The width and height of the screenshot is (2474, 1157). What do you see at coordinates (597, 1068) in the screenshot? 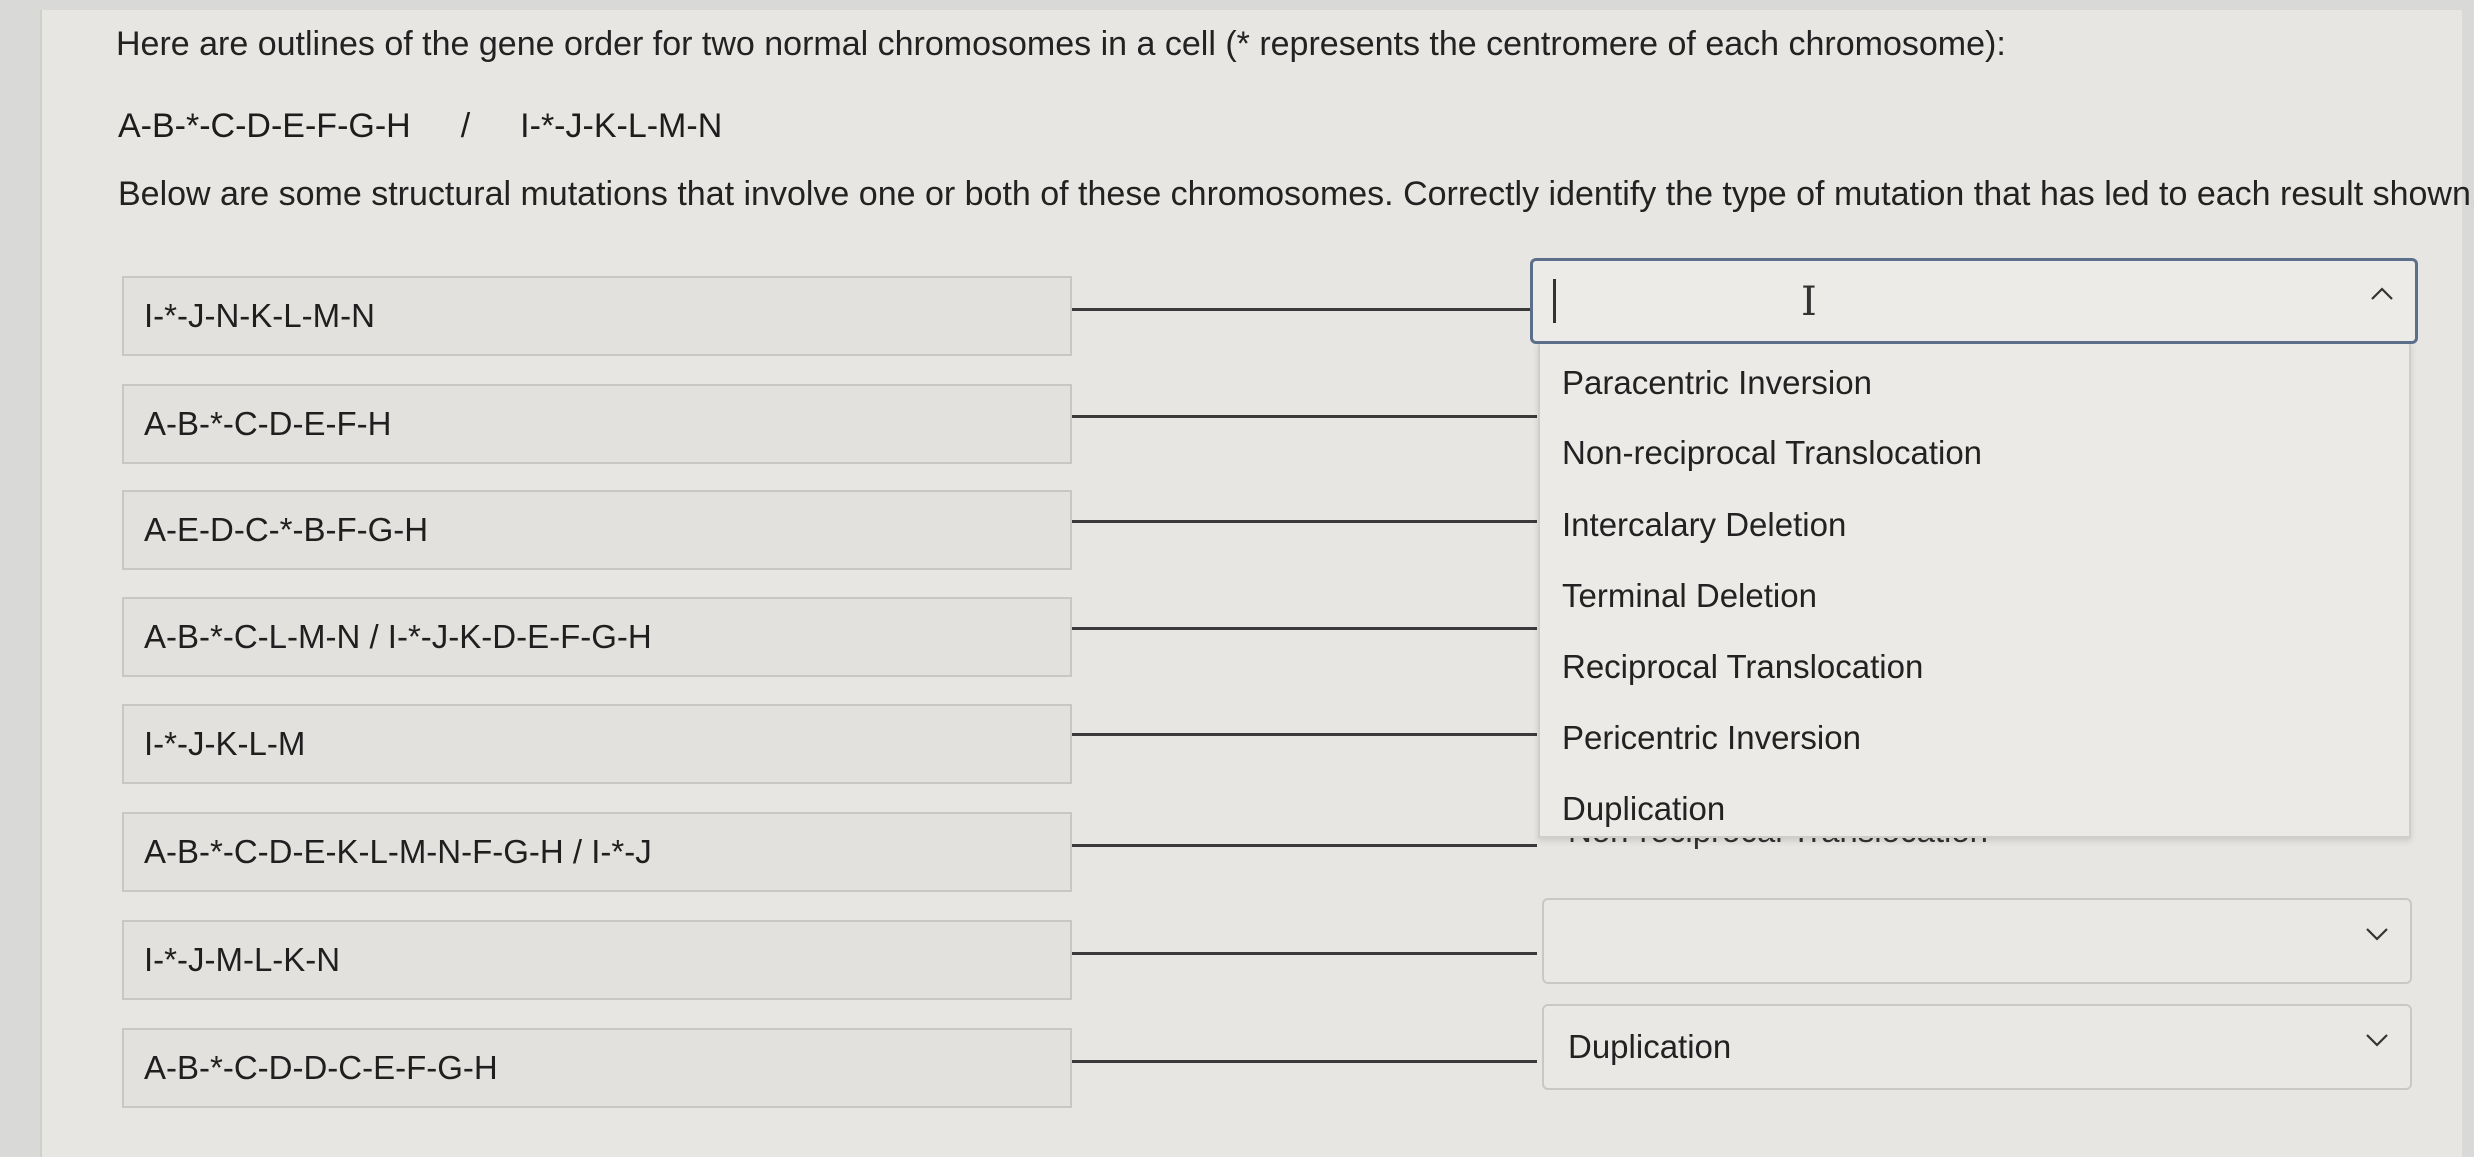
I see `prompt-item: A-B-*-C-D-D-C-E-F-G-H` at bounding box center [597, 1068].